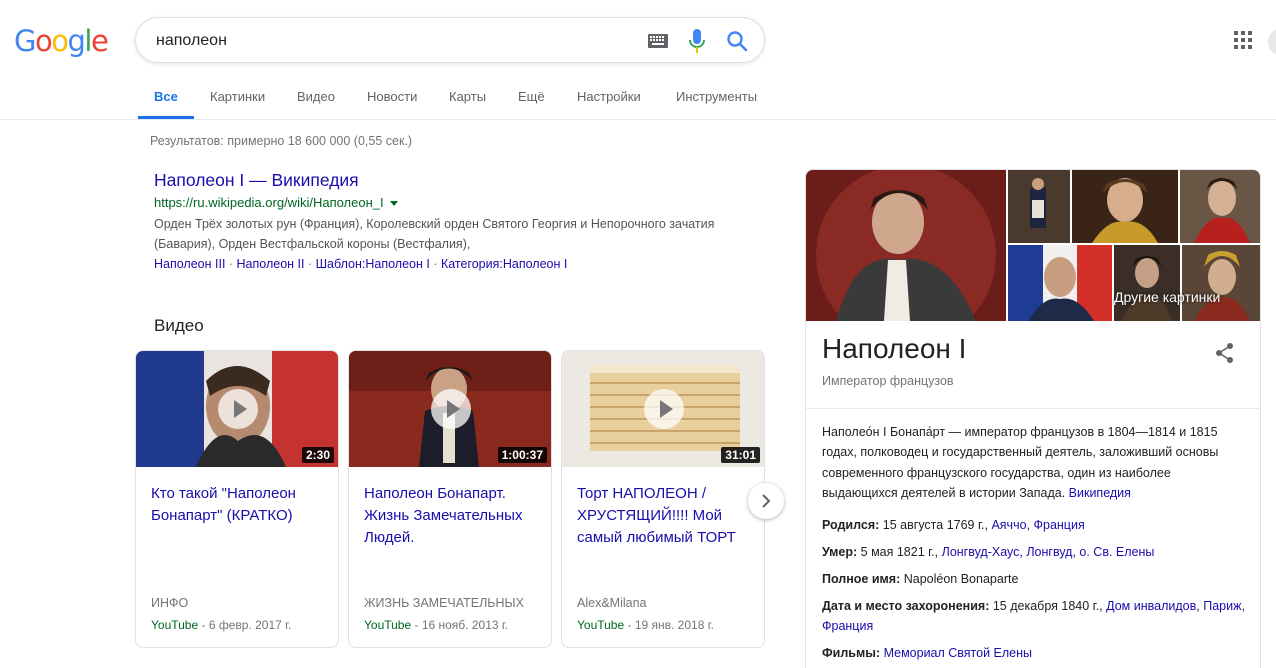 Image resolution: width=1276 pixels, height=668 pixels. What do you see at coordinates (1151, 606) in the screenshot?
I see `fact-link: Дом инвалидов` at bounding box center [1151, 606].